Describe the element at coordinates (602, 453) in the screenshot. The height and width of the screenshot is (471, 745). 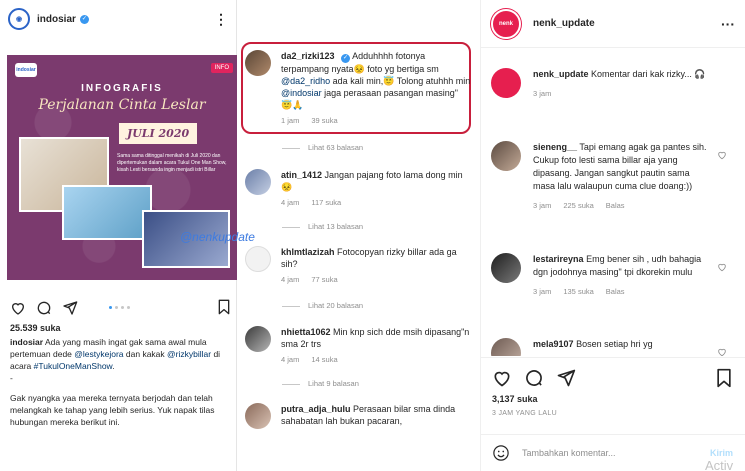
I see `comment-input` at that location.